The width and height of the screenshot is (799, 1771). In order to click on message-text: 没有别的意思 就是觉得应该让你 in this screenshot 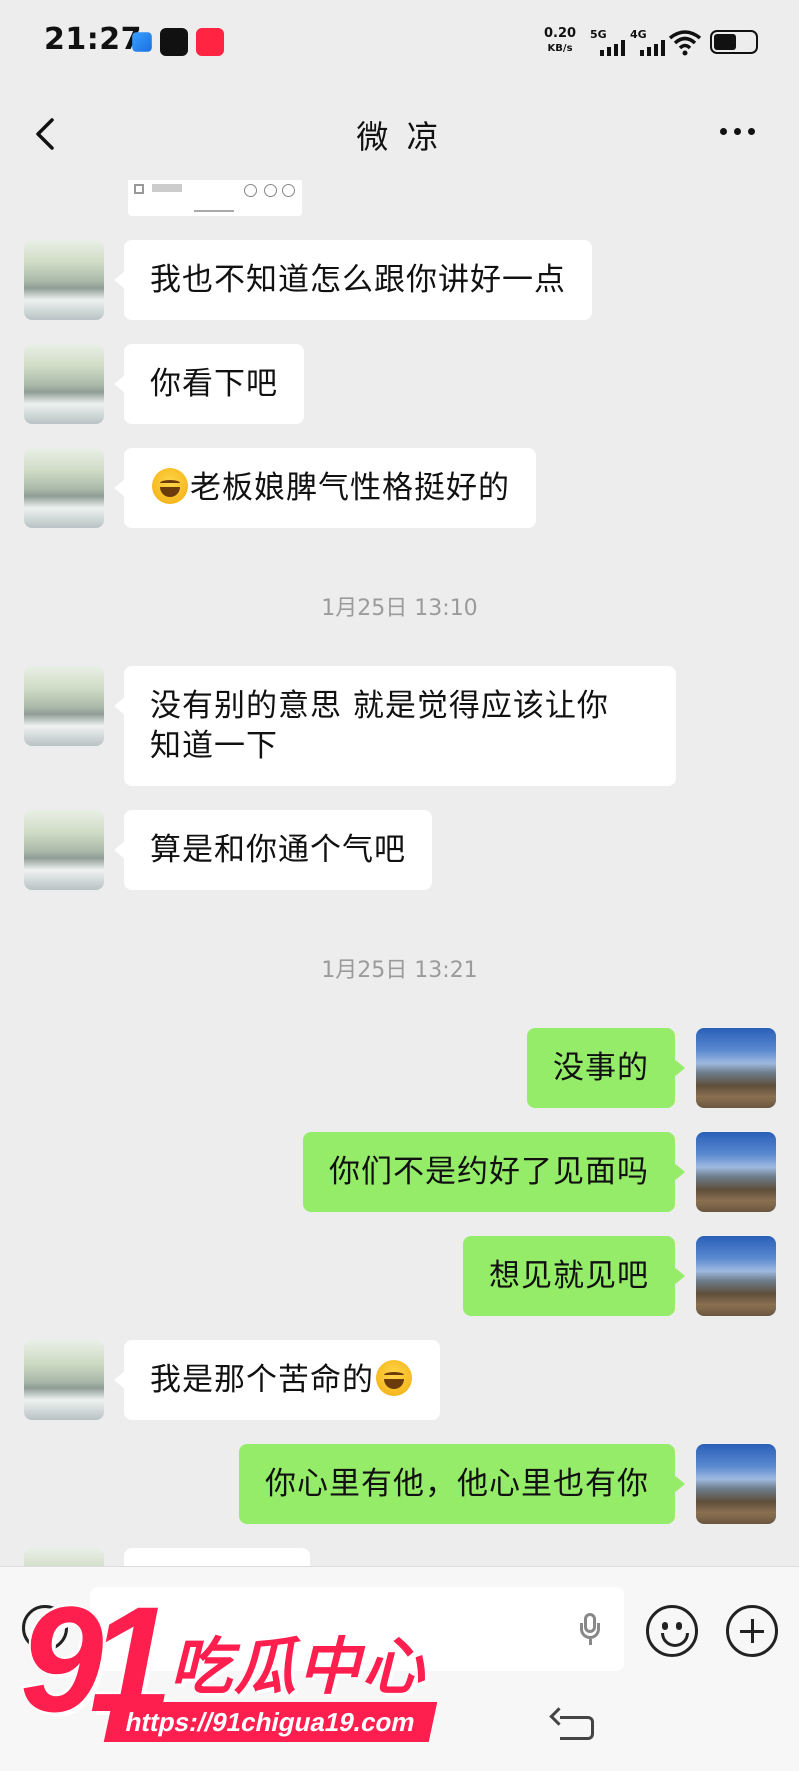, I will do `click(379, 706)`.